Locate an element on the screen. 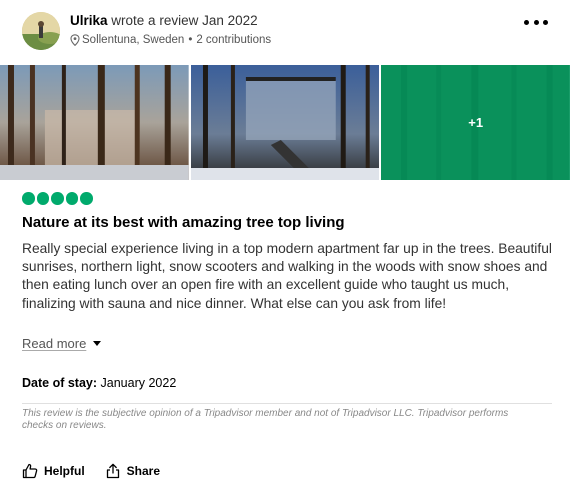 This screenshot has height=495, width=570. review-action-text: wrote a review is located at coordinates (155, 20).